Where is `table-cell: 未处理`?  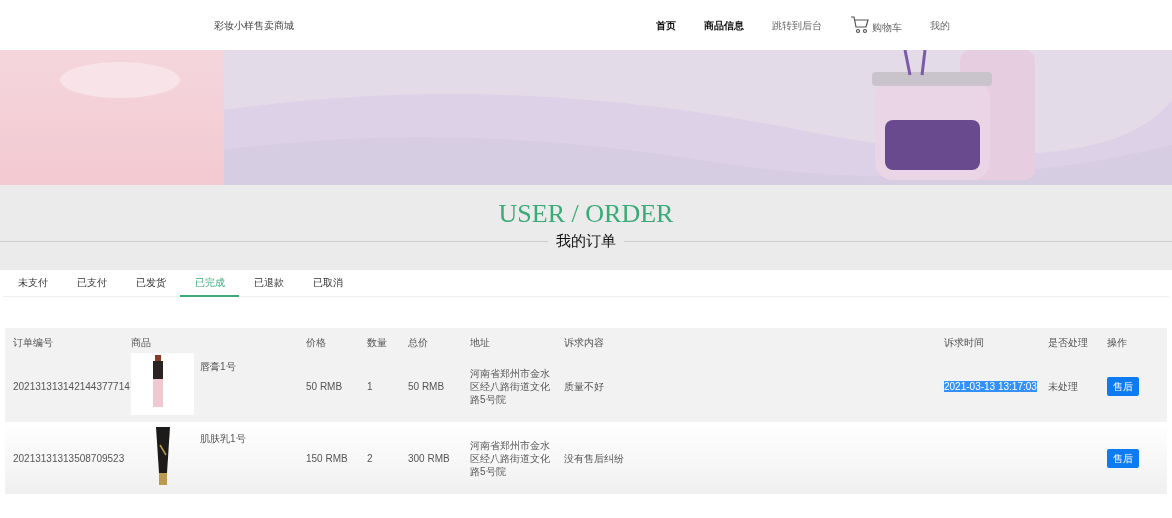 table-cell: 未处理 is located at coordinates (1063, 386).